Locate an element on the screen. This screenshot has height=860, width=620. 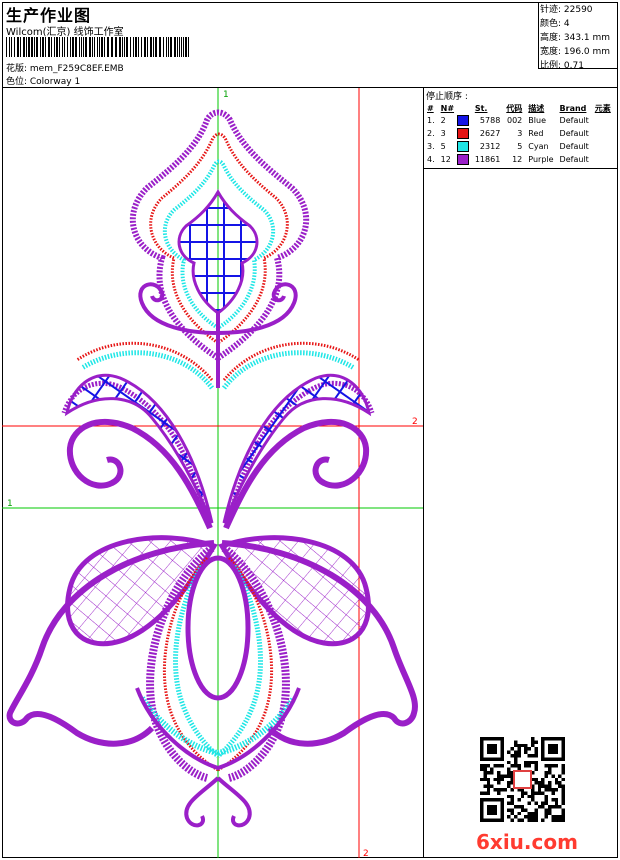
design-width: 宽度: 196.0 mm is located at coordinates (575, 52).